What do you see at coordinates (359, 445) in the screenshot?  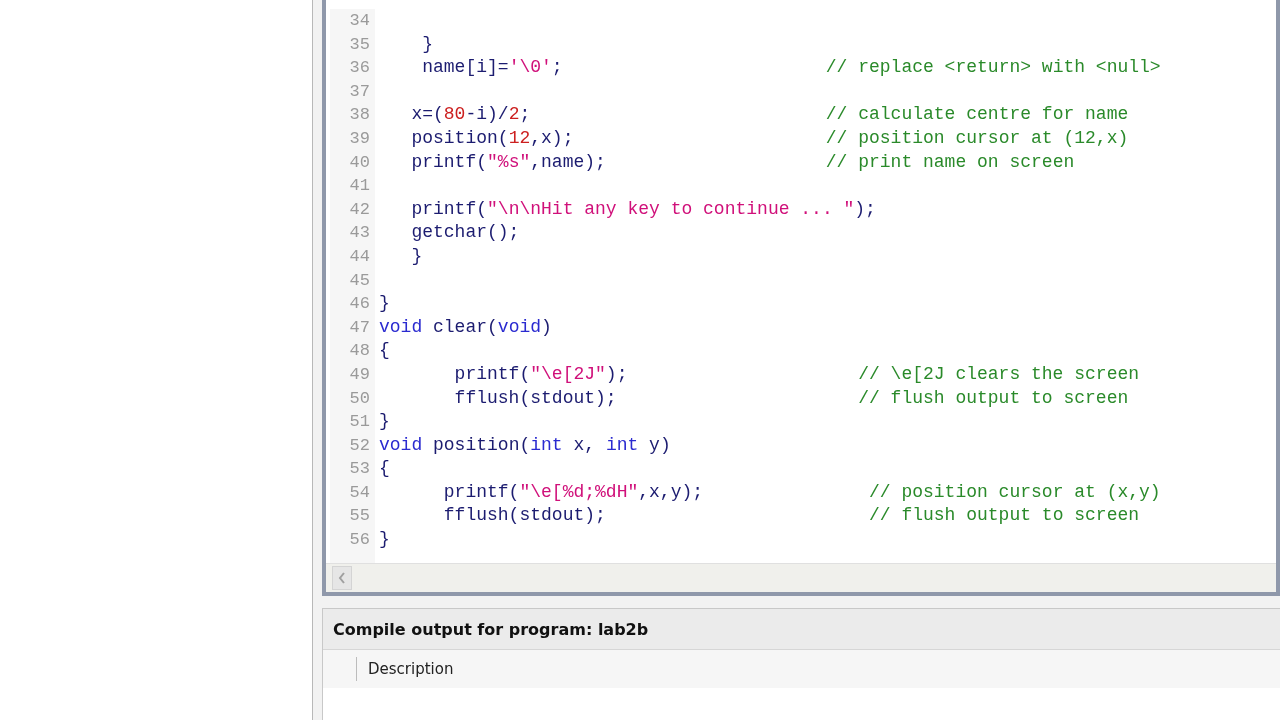 I see `line-number: 52` at bounding box center [359, 445].